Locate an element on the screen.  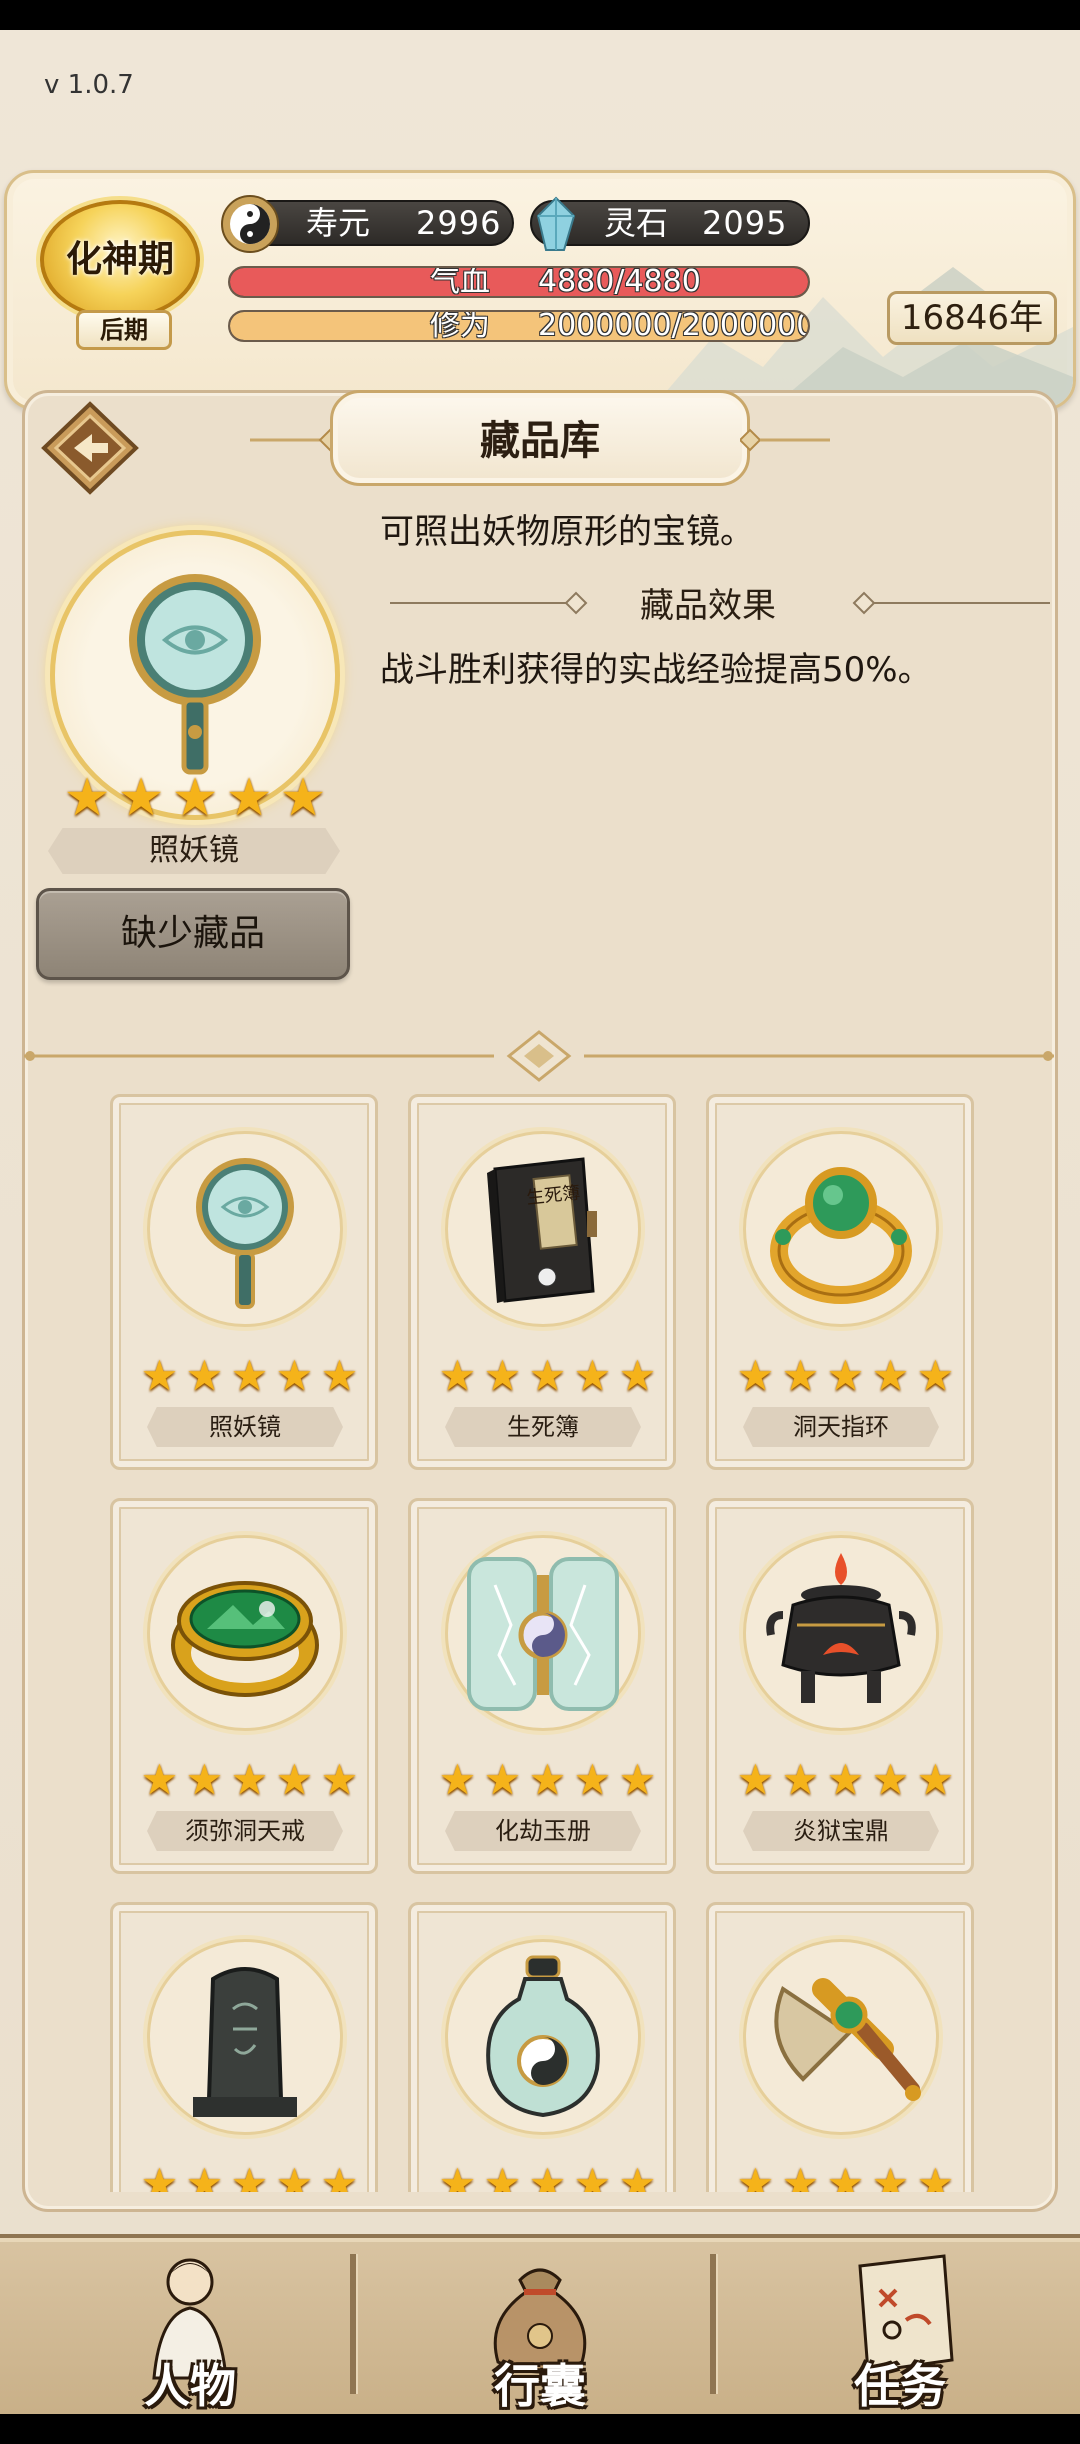
nav-item-label: 行囊 is located at coordinates (540, 2386).